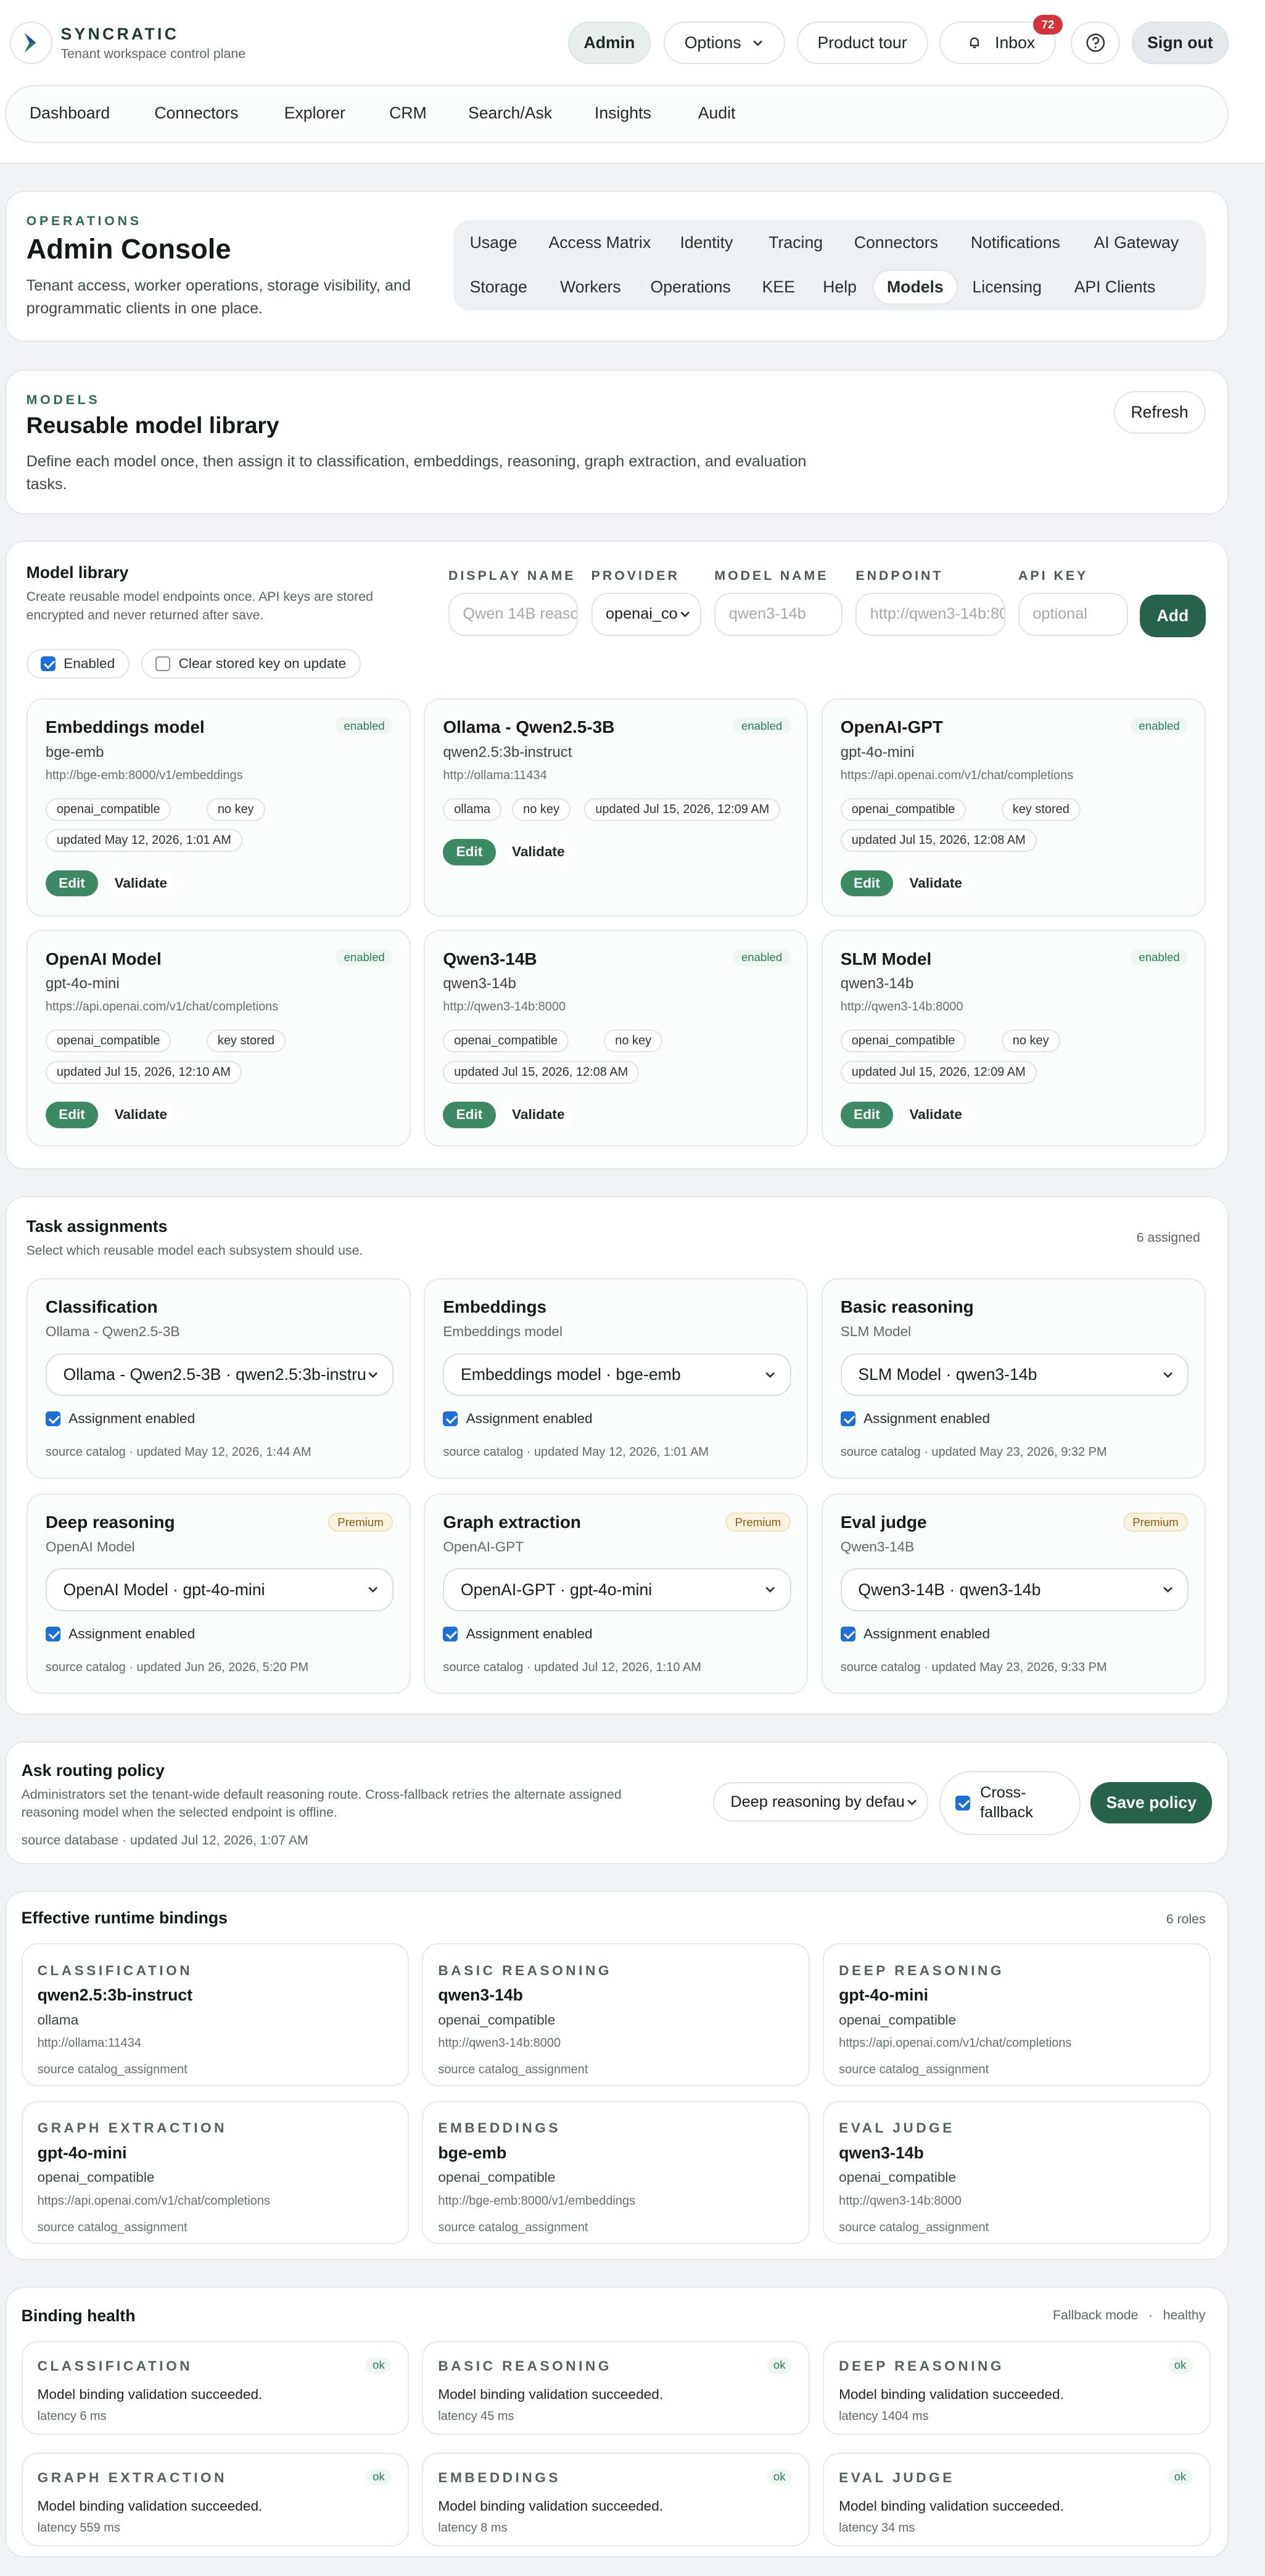 The image size is (1265, 2576). What do you see at coordinates (623, 114) in the screenshot?
I see `nav-insights: Insights` at bounding box center [623, 114].